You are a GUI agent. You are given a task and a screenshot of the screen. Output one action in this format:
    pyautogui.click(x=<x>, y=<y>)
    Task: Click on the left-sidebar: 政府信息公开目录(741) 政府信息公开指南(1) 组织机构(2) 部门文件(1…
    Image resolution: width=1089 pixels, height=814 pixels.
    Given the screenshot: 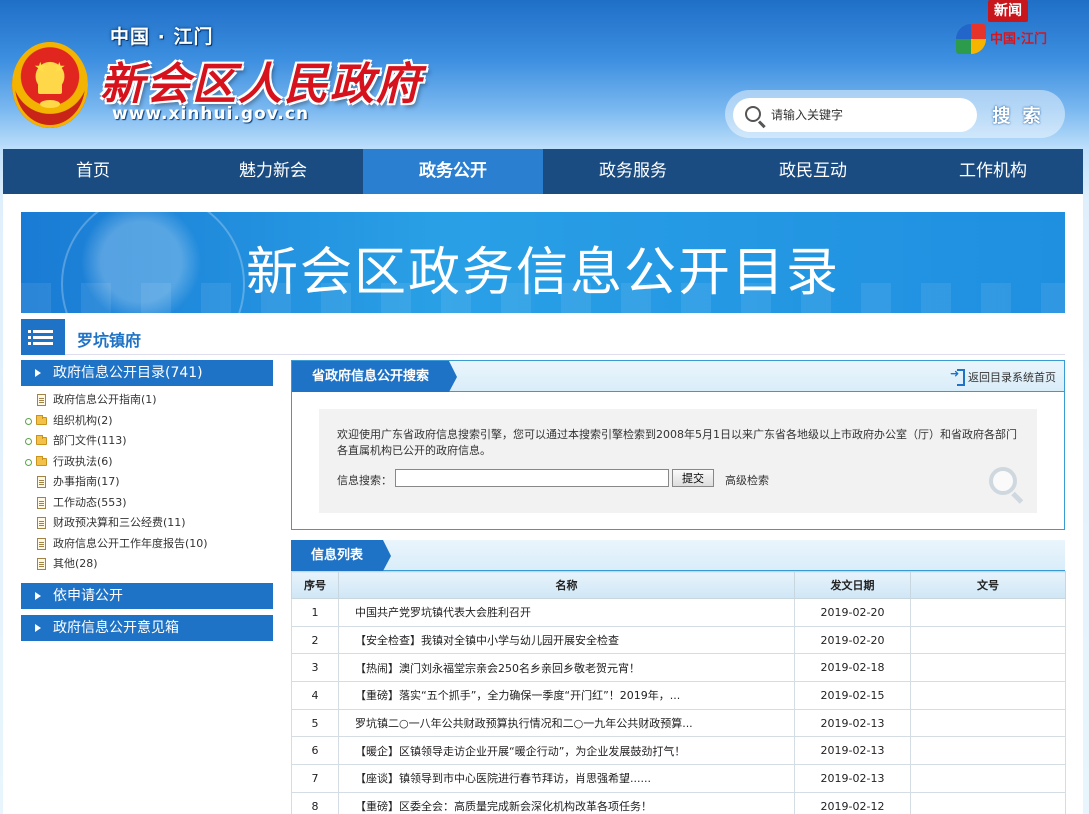 What is the action you would take?
    pyautogui.click(x=147, y=502)
    